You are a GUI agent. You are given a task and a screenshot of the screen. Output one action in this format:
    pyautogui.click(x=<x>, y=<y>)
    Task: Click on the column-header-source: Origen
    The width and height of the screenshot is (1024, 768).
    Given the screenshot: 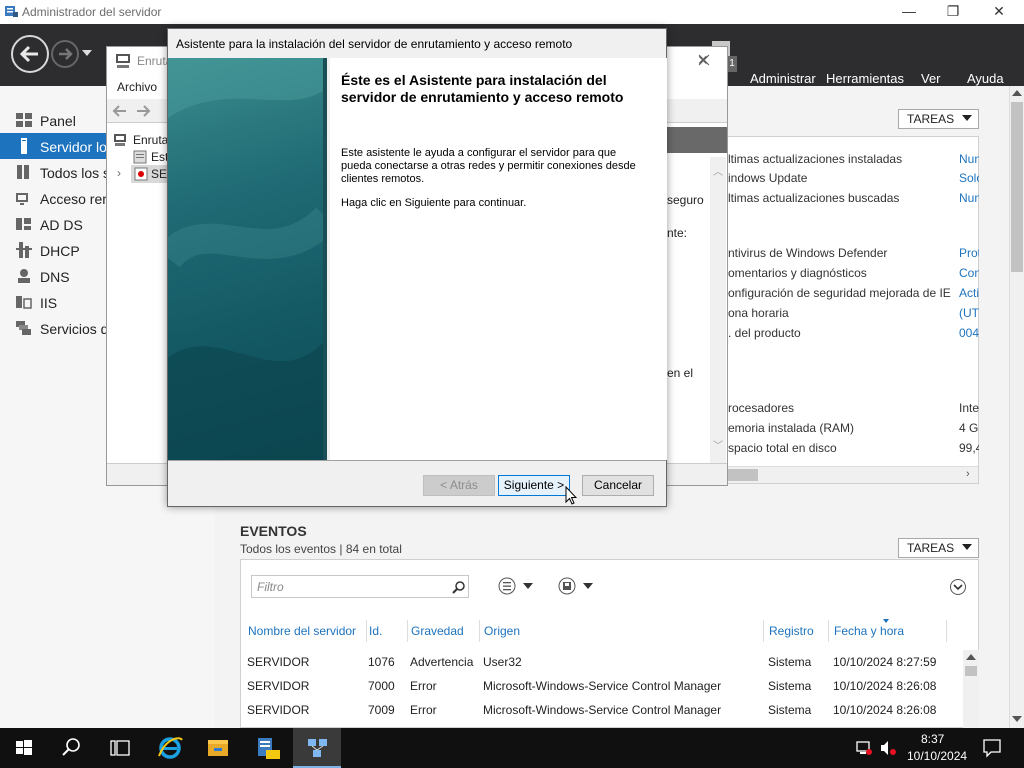 What is the action you would take?
    pyautogui.click(x=502, y=631)
    